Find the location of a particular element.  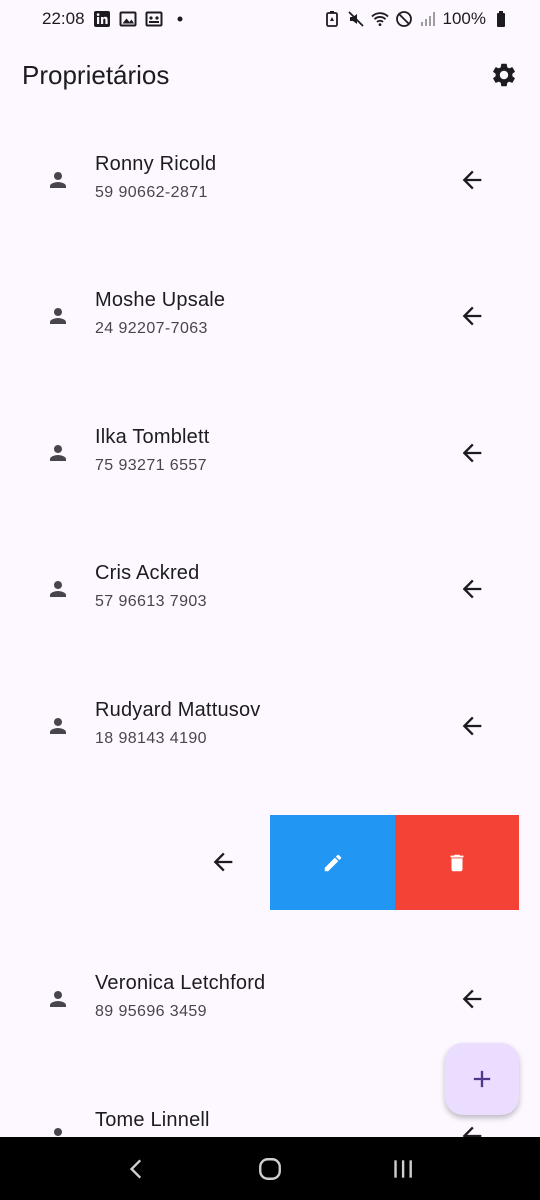

owner-text: Ilka Tomblett 75 93271 6557 is located at coordinates (152, 450).